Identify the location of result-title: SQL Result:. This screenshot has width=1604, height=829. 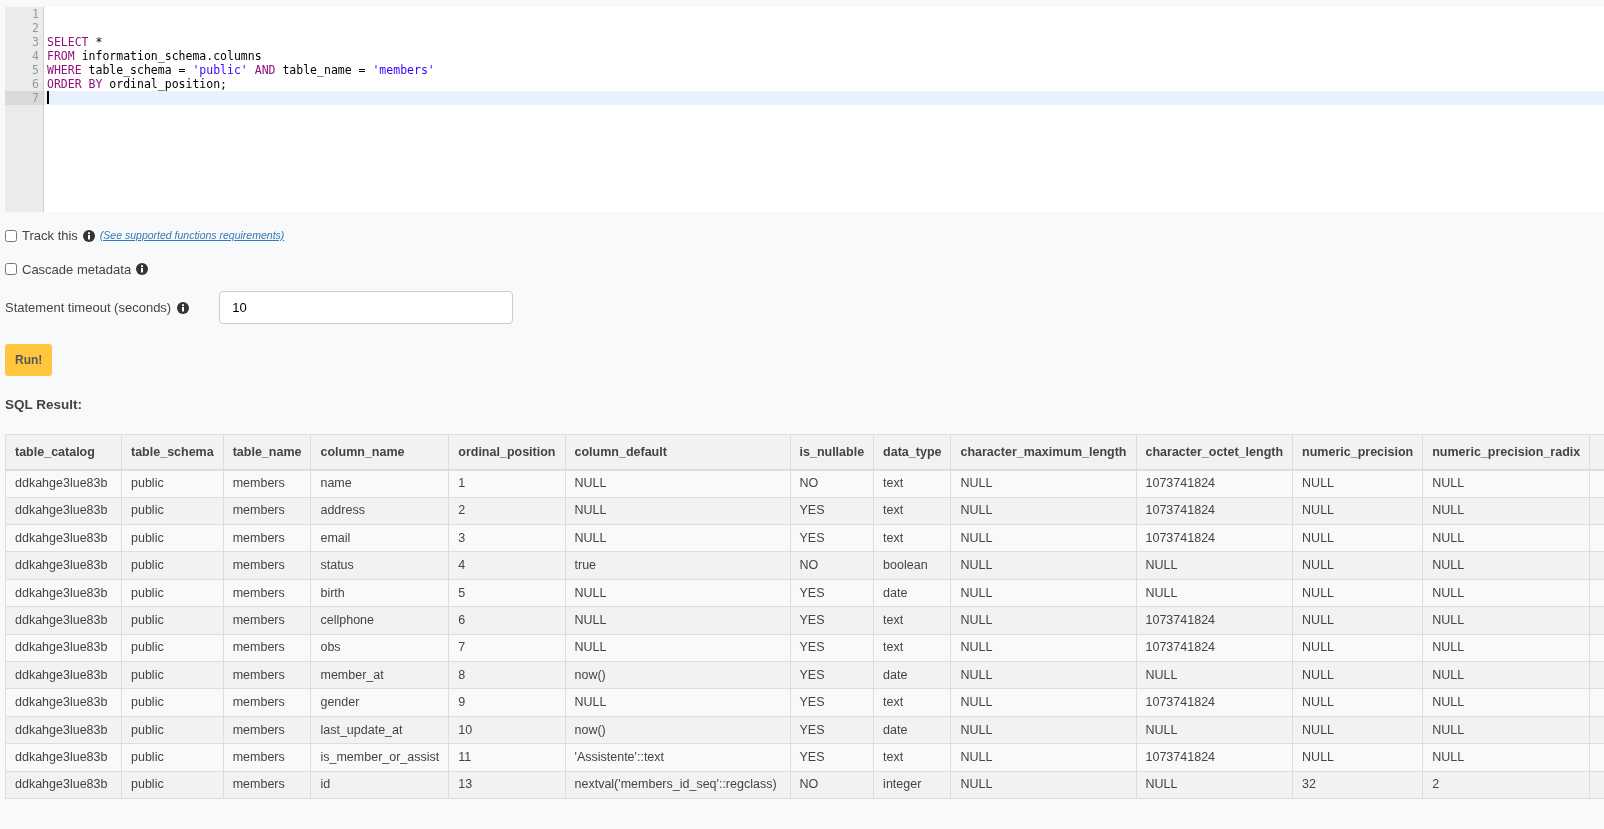
(44, 405).